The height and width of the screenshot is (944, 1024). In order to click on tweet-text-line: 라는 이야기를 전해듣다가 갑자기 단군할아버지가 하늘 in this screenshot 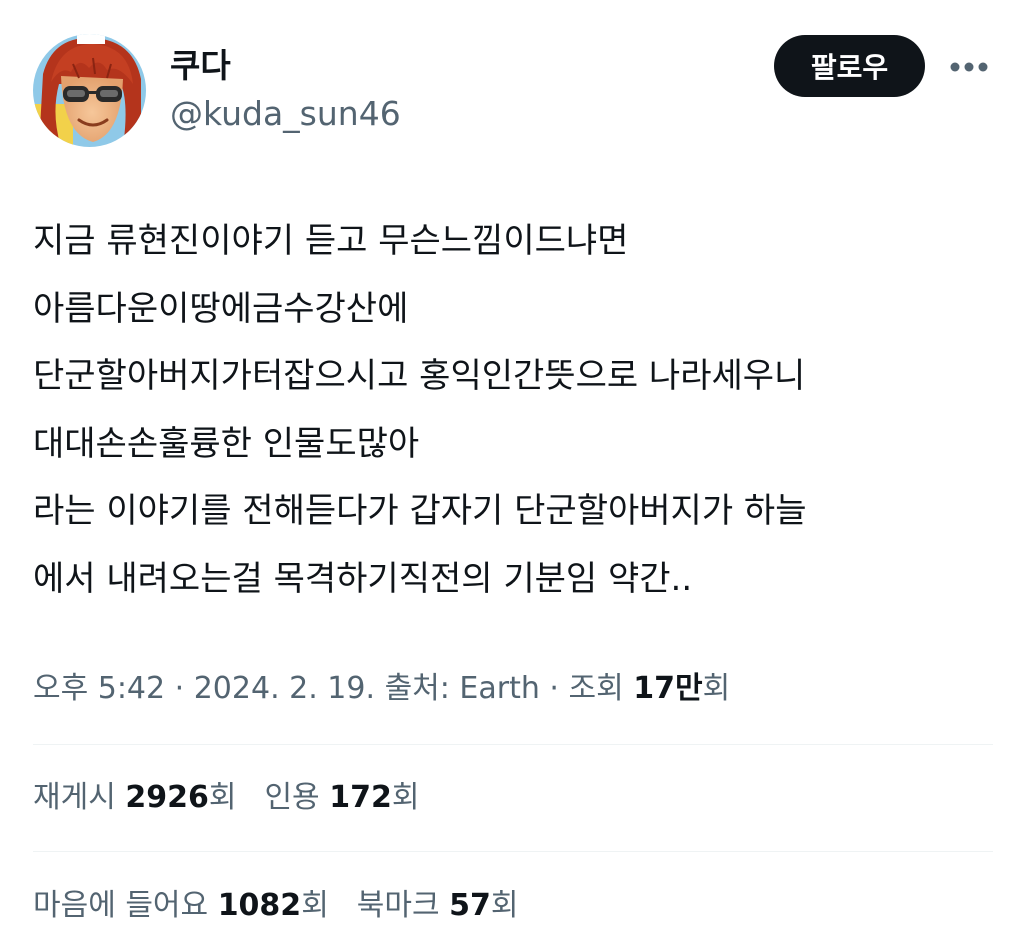, I will do `click(420, 511)`.